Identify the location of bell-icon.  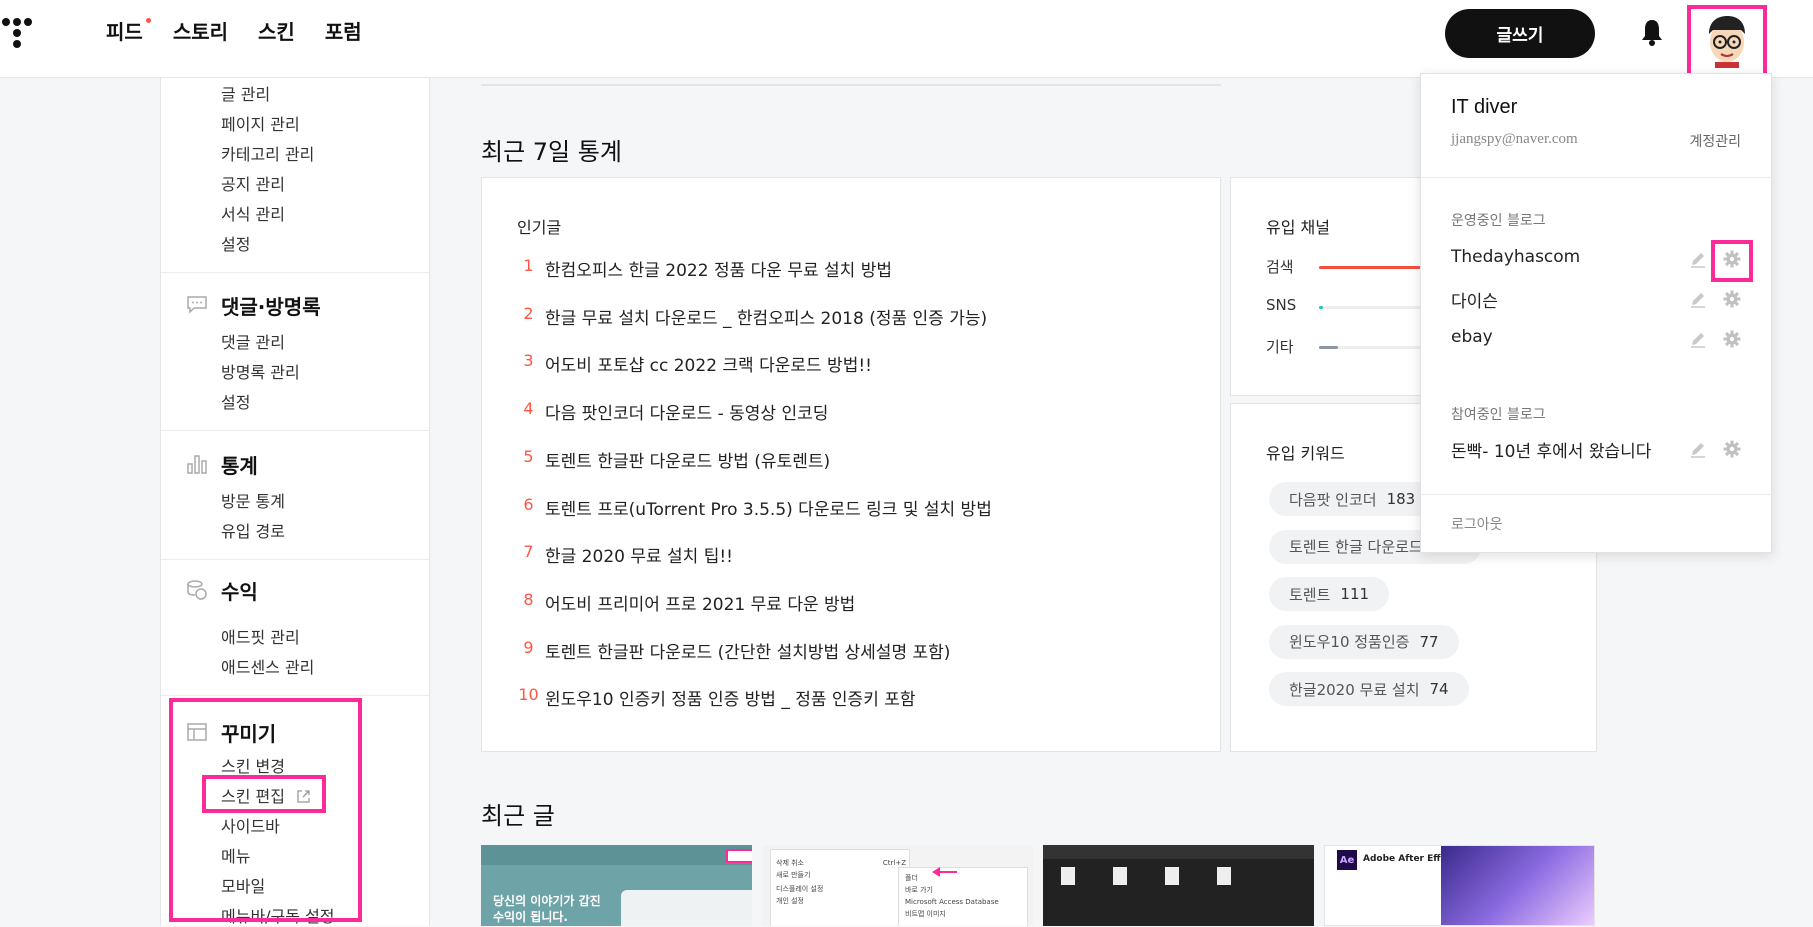
(1652, 32).